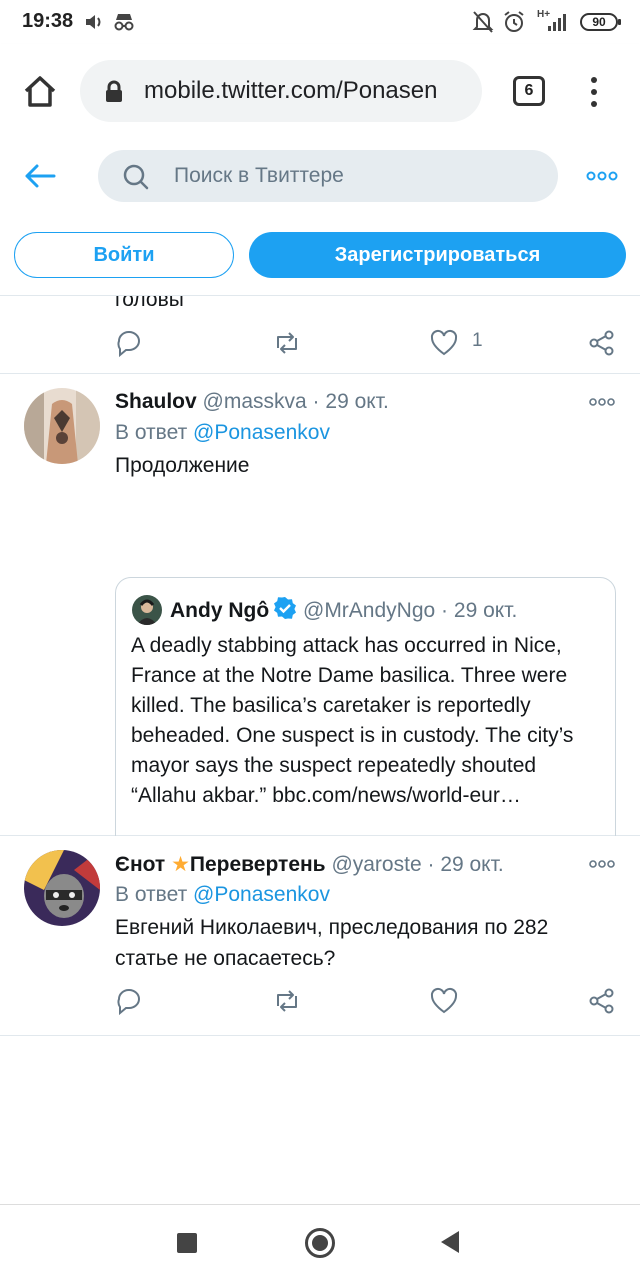  I want to click on signal-icon, so click(557, 22).